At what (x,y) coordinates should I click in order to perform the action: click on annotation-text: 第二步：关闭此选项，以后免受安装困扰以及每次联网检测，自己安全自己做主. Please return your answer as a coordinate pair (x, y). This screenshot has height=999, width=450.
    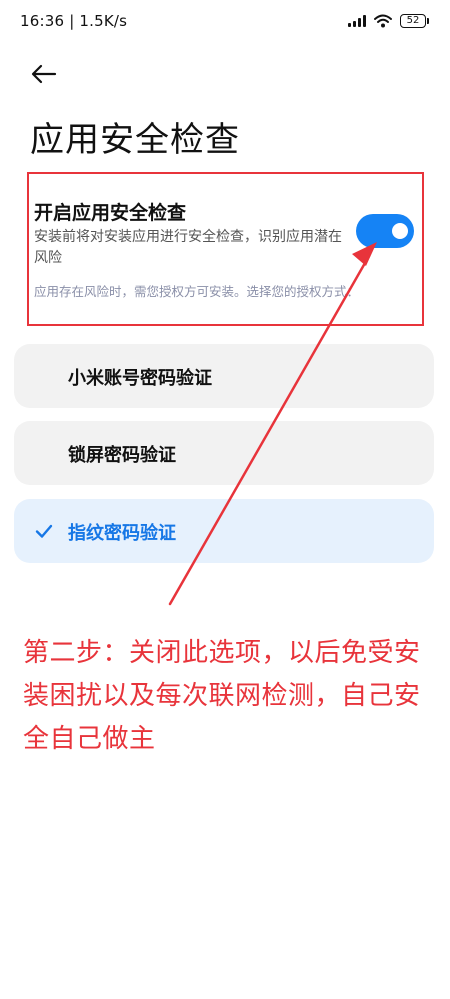
    Looking at the image, I should click on (222, 696).